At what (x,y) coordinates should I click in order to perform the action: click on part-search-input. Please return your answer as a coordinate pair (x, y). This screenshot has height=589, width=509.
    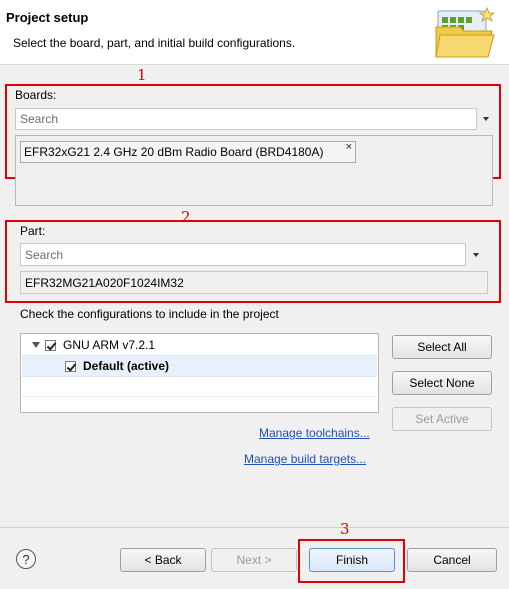
    Looking at the image, I should click on (243, 254).